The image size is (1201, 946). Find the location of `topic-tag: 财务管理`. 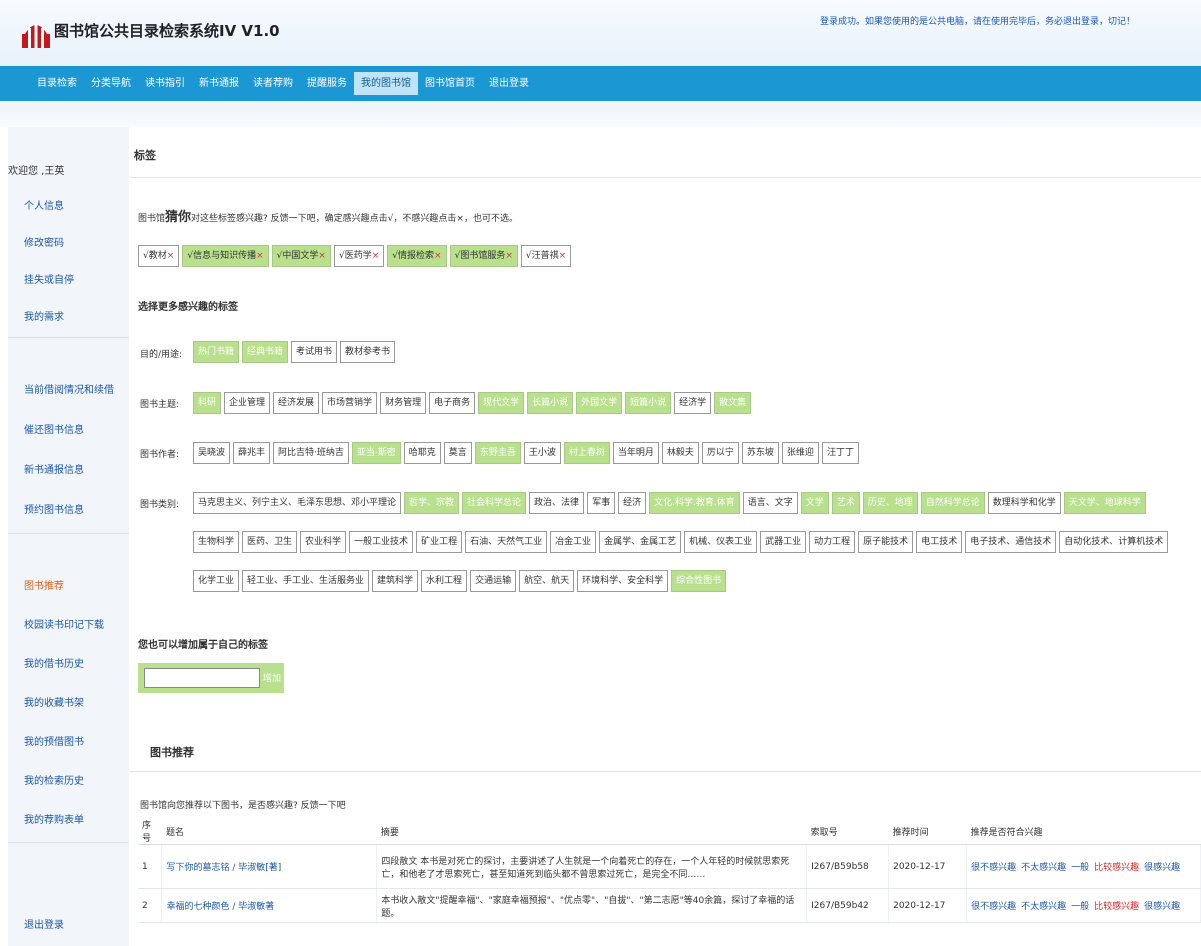

topic-tag: 财务管理 is located at coordinates (403, 403).